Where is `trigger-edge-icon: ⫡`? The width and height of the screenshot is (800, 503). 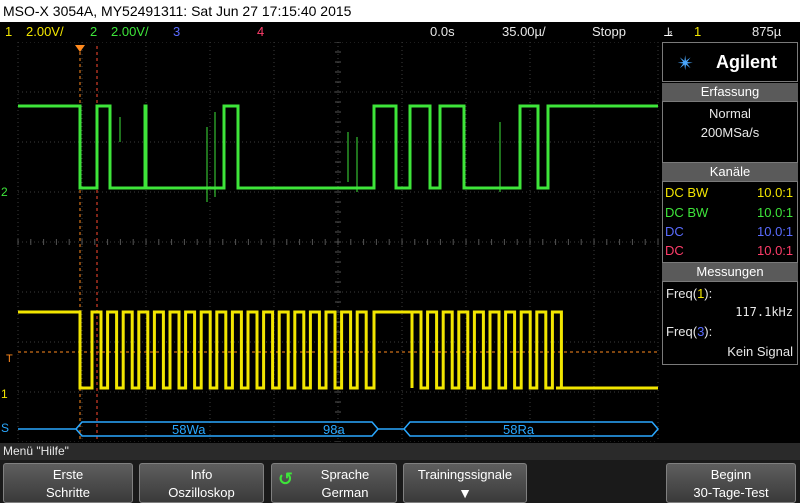 trigger-edge-icon: ⫡ is located at coordinates (668, 31).